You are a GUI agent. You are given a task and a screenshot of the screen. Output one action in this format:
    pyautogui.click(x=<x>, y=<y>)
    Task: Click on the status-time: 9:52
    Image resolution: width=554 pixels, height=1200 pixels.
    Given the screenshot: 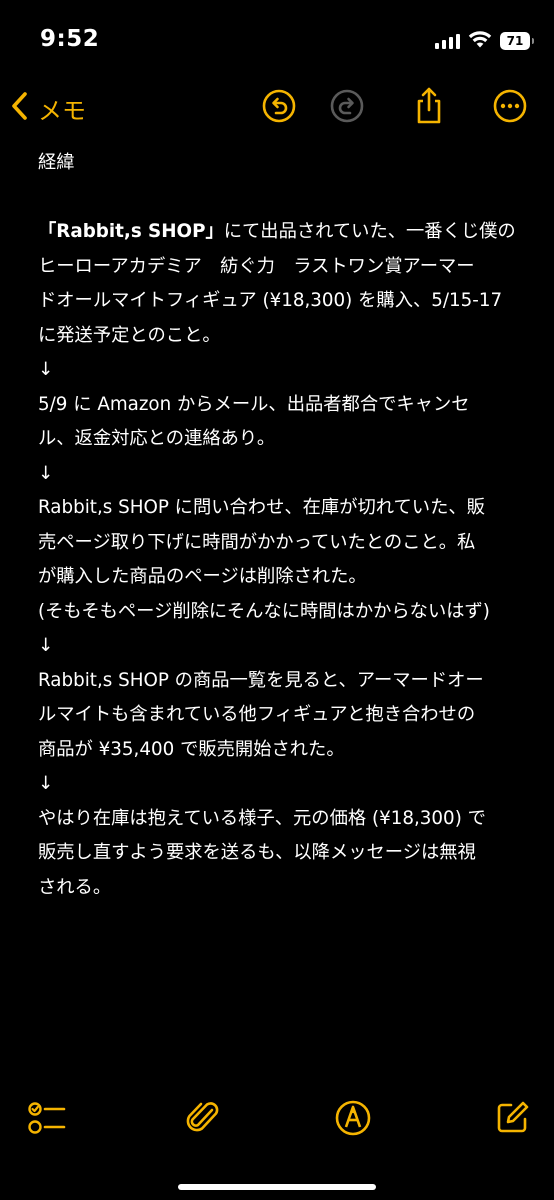 What is the action you would take?
    pyautogui.click(x=70, y=39)
    